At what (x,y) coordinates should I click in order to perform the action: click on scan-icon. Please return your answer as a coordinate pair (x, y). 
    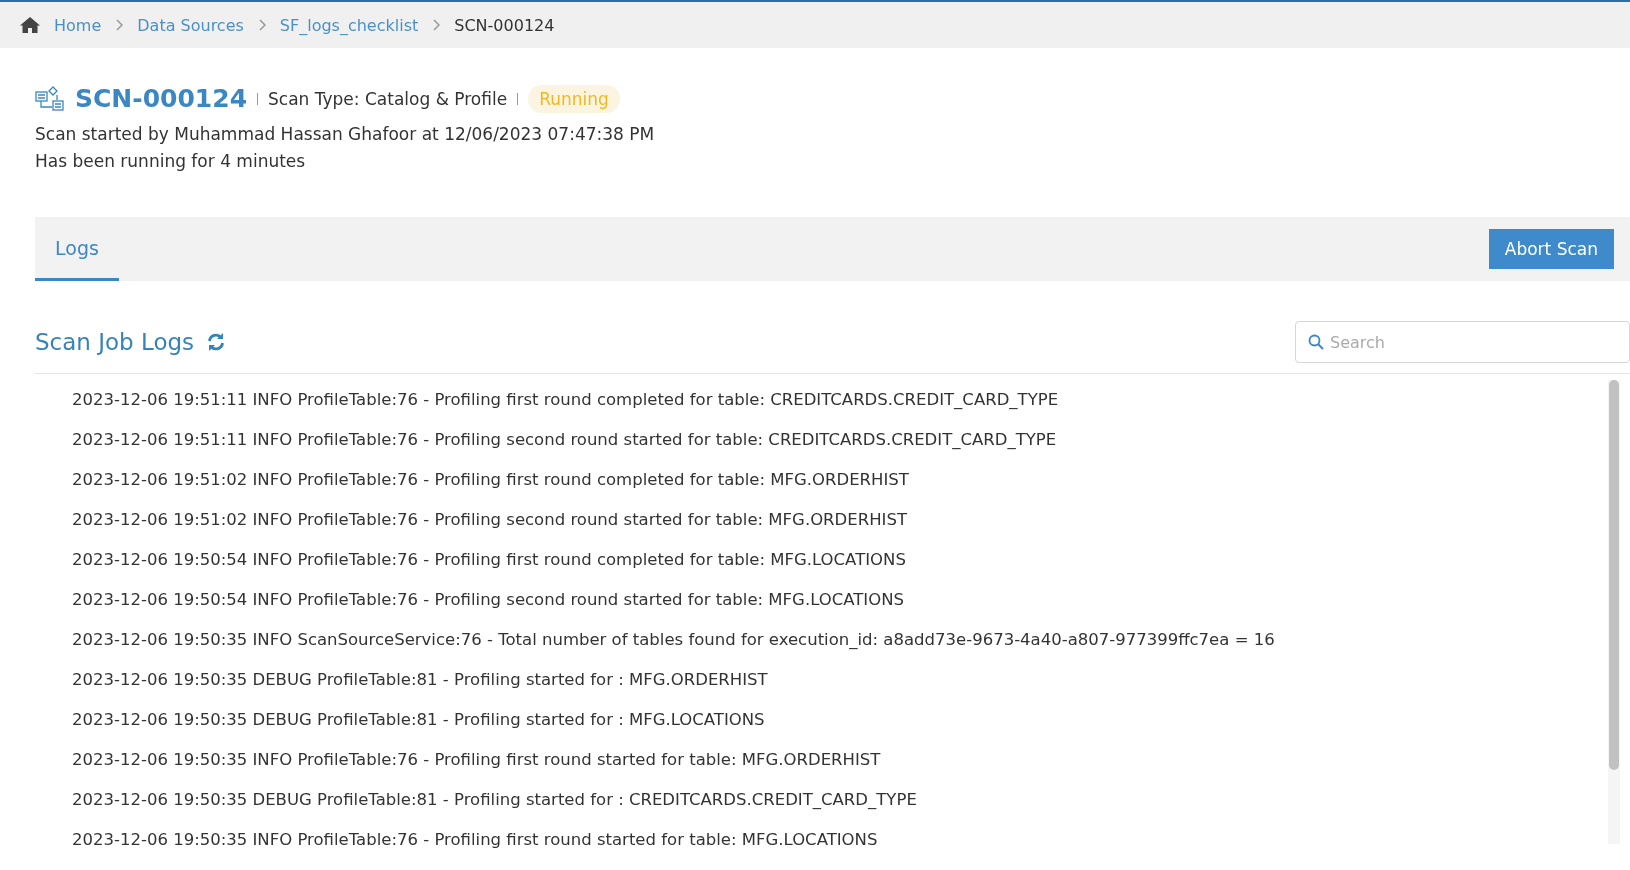
    Looking at the image, I should click on (50, 98).